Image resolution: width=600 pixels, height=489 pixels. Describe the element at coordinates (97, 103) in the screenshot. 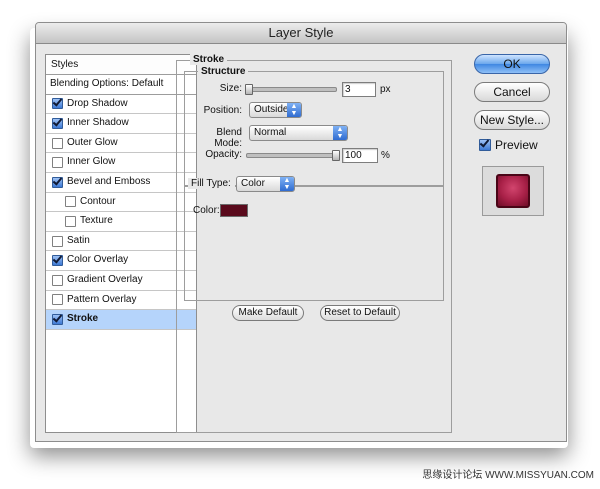

I see `style-item-label: Drop Shadow` at that location.